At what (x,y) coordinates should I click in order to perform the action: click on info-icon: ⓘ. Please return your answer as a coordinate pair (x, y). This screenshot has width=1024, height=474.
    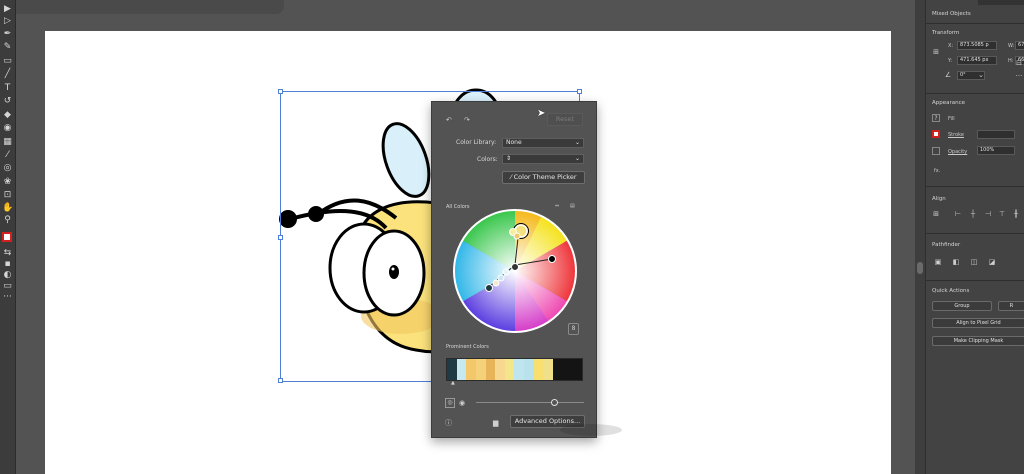
    Looking at the image, I should click on (448, 423).